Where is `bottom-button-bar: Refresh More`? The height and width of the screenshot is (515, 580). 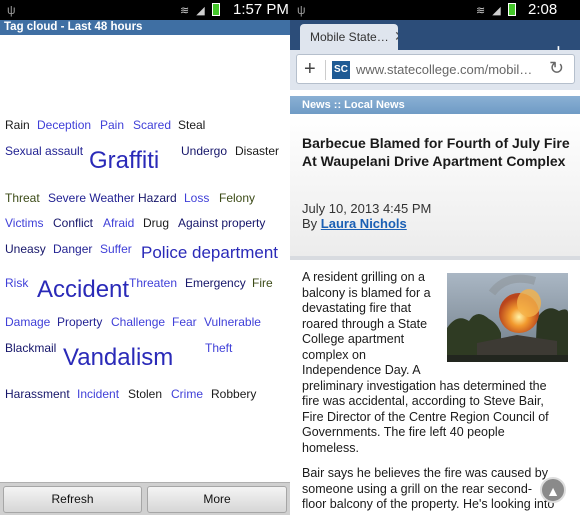
bottom-button-bar: Refresh More is located at coordinates (145, 498).